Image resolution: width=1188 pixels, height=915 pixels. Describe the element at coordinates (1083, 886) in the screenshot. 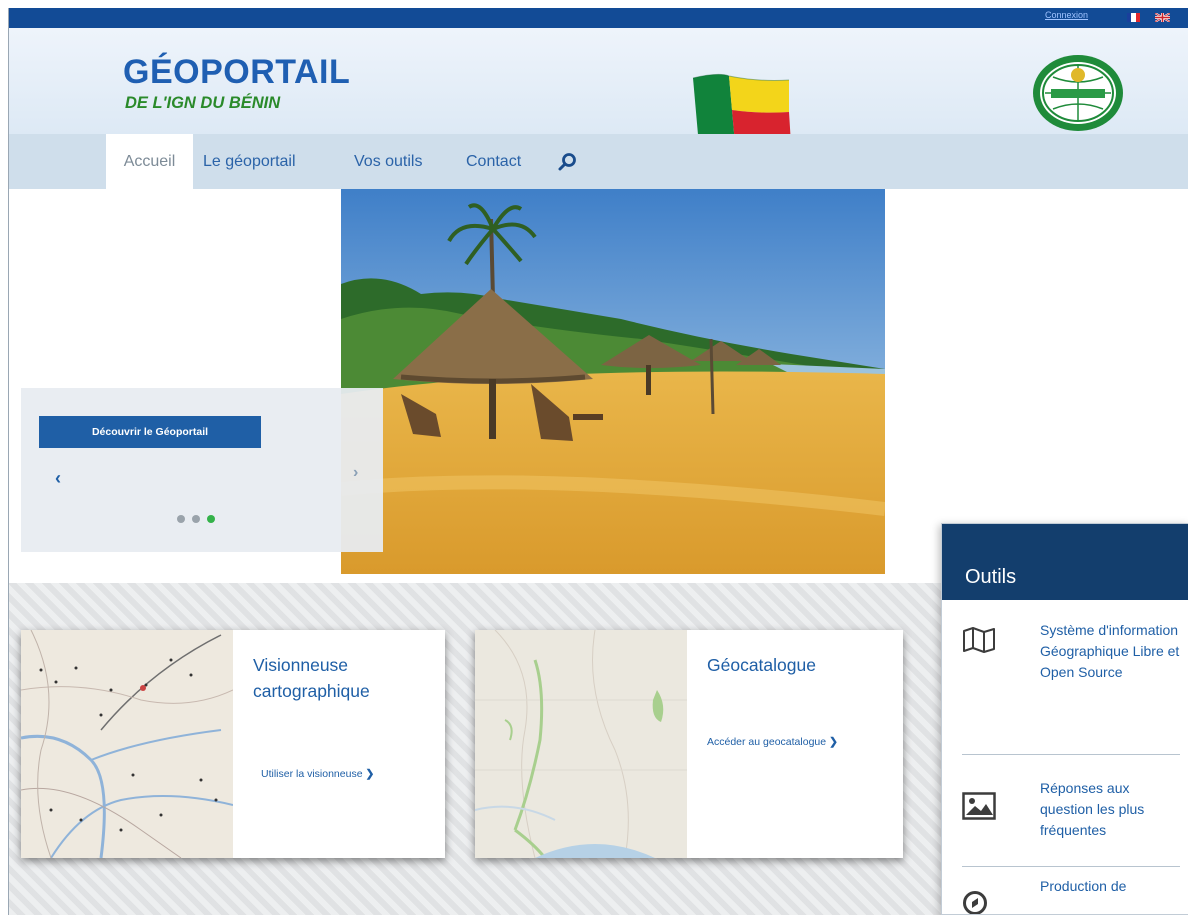

I see `tool-production-label: Production de` at that location.